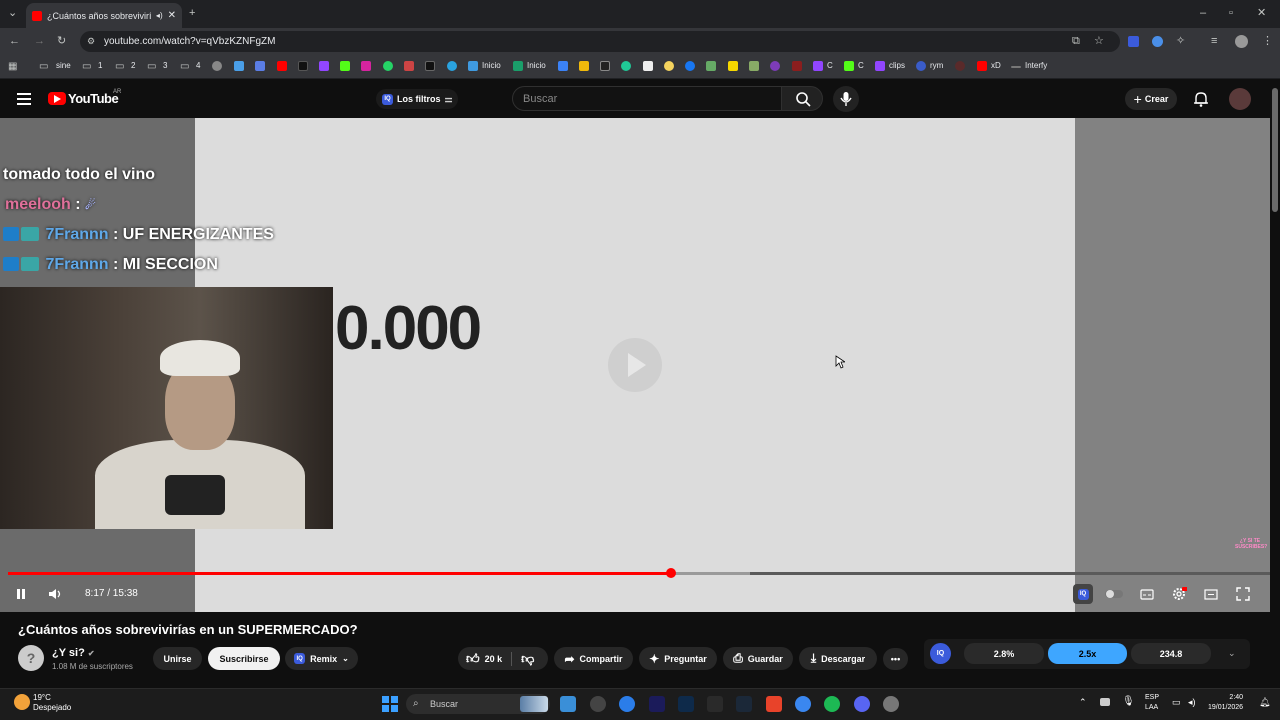 This screenshot has width=1280, height=720. Describe the element at coordinates (593, 658) in the screenshot. I see `share-button: ➦ Compartir` at that location.